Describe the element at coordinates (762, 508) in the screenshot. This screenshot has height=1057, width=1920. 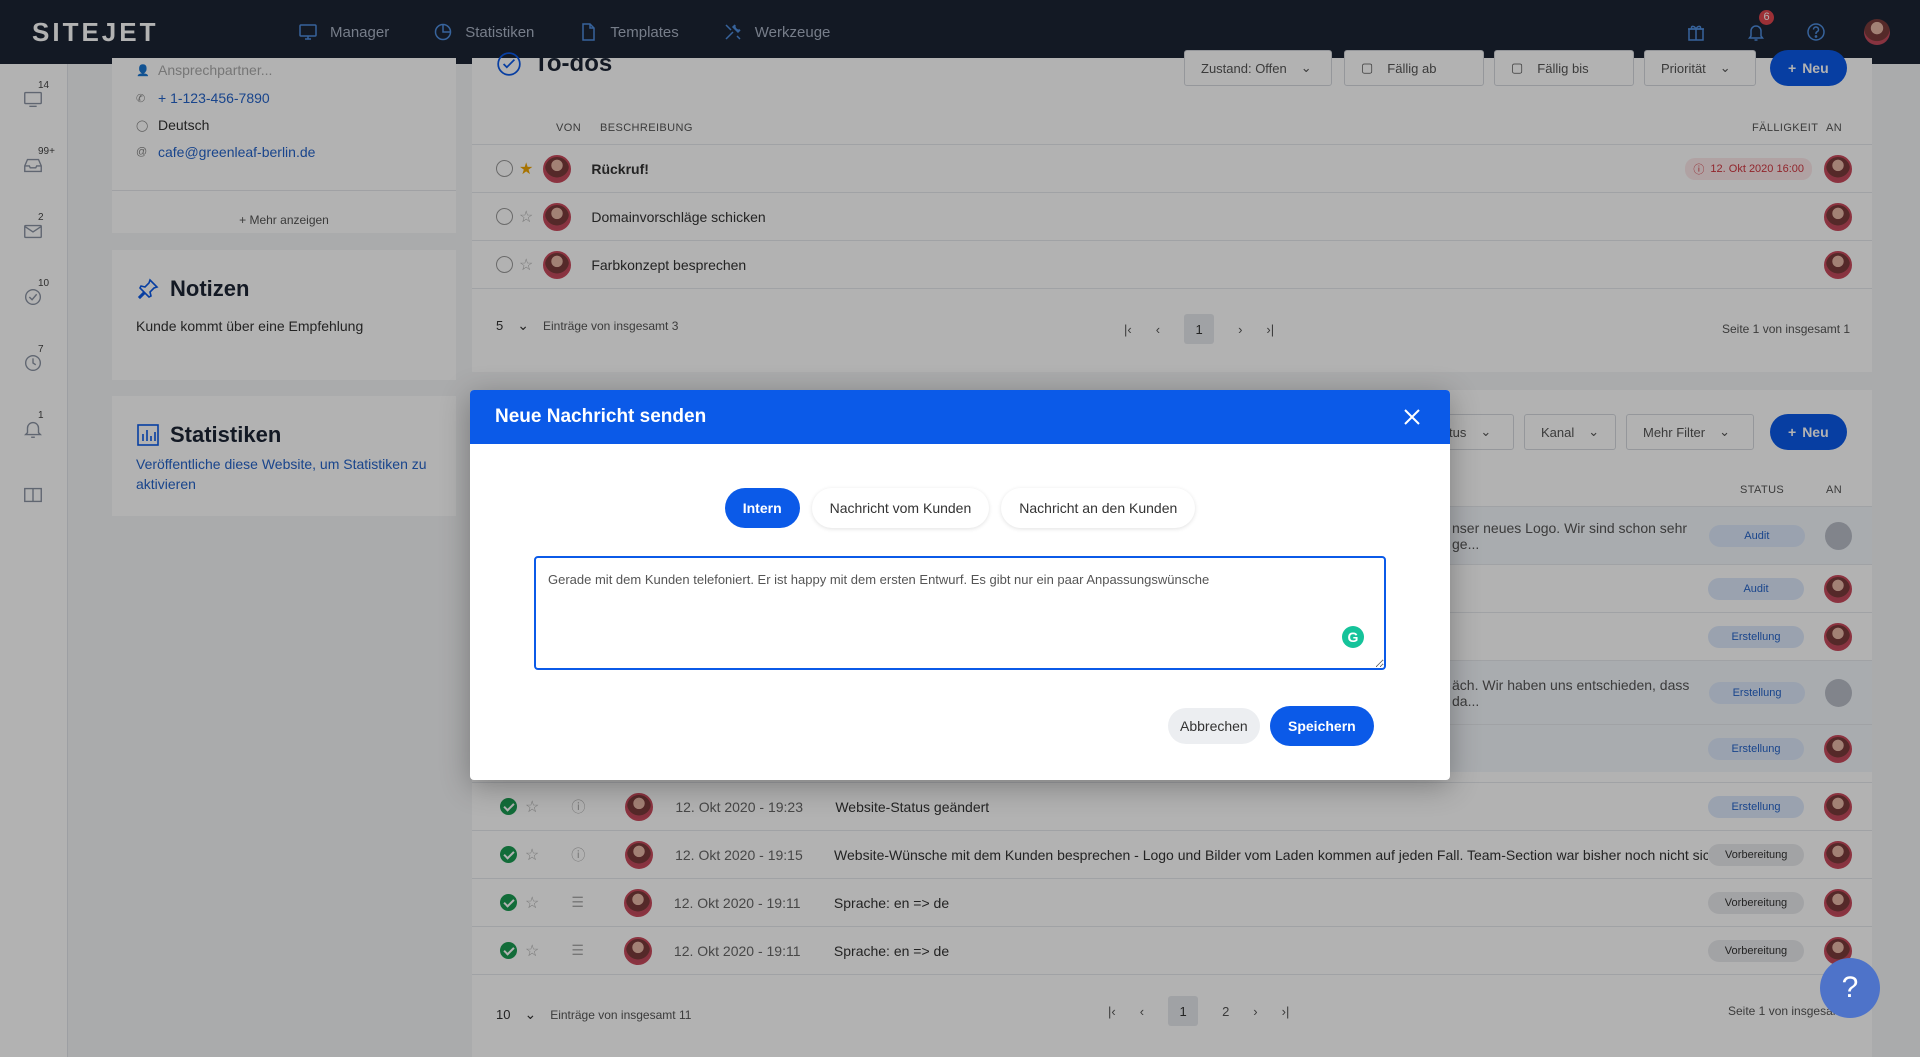
I see `tab-intern: Intern` at that location.